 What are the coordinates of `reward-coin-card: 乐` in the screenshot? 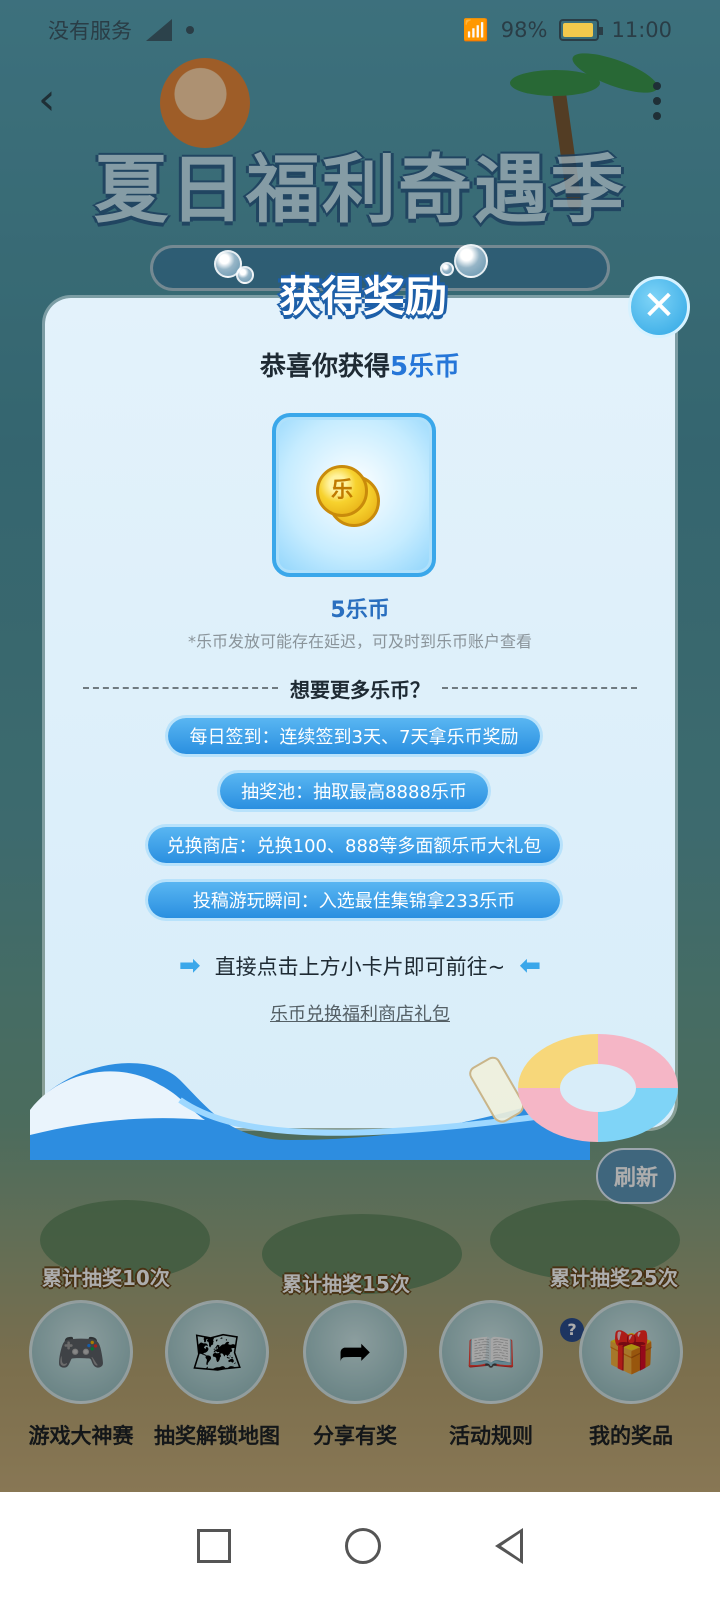 It's located at (354, 495).